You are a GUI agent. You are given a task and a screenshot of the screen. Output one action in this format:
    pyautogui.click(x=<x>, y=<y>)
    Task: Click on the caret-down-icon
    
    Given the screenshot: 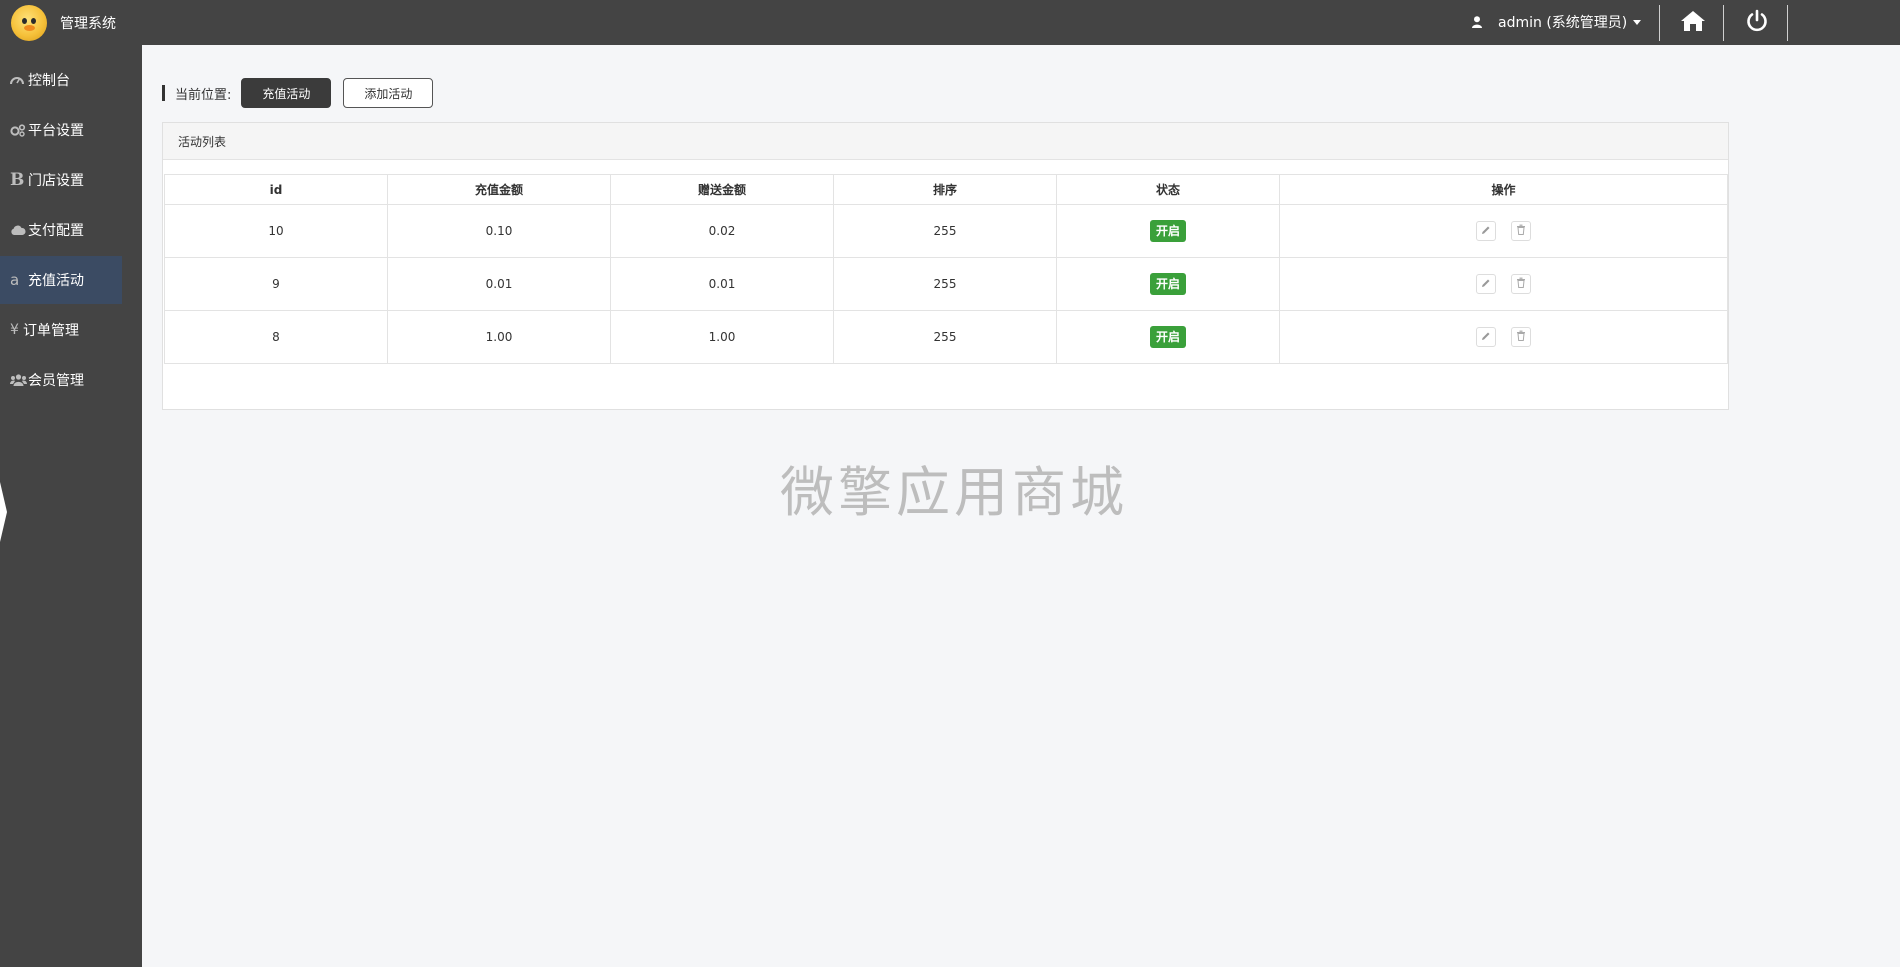 What is the action you would take?
    pyautogui.click(x=1637, y=22)
    